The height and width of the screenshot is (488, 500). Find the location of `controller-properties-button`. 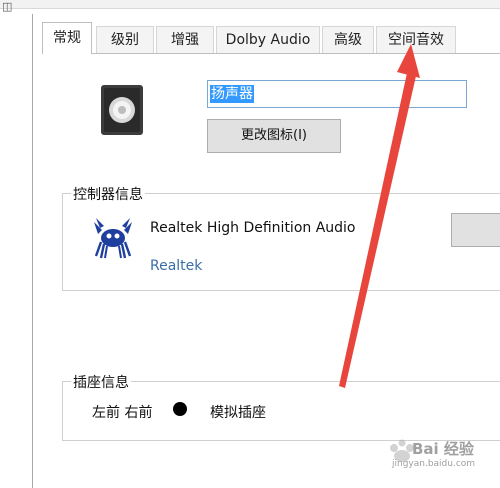

controller-properties-button is located at coordinates (475, 230).